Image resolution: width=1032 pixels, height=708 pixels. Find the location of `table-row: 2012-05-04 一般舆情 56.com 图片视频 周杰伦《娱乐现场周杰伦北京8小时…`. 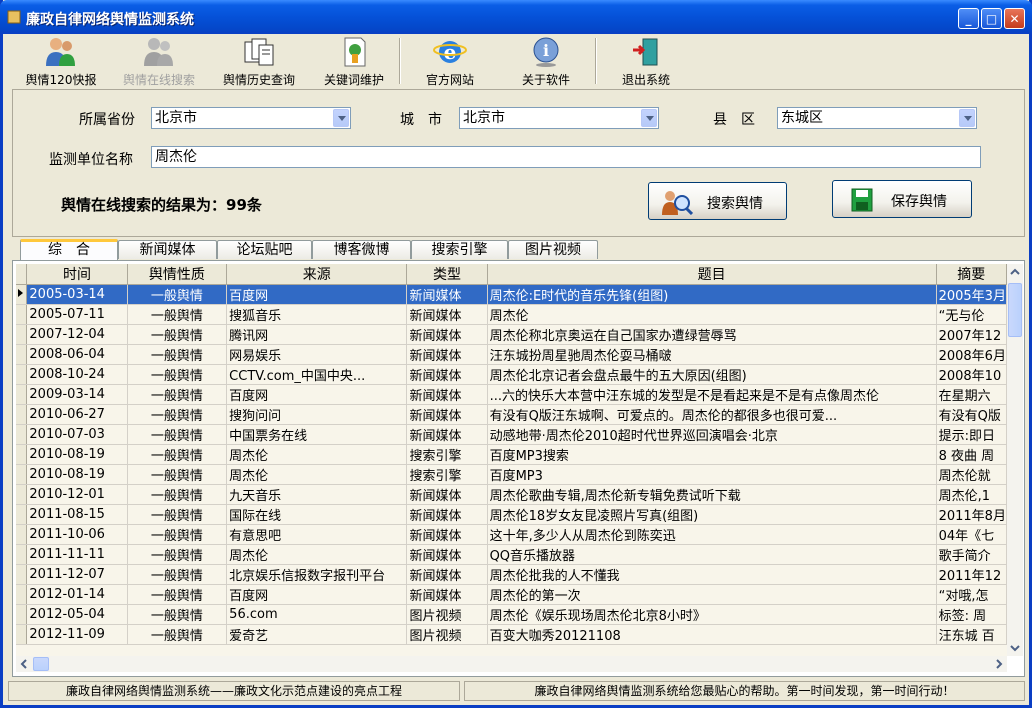

table-row: 2012-05-04 一般舆情 56.com 图片视频 周杰伦《娱乐现场周杰伦北京8小时… is located at coordinates (511, 614).